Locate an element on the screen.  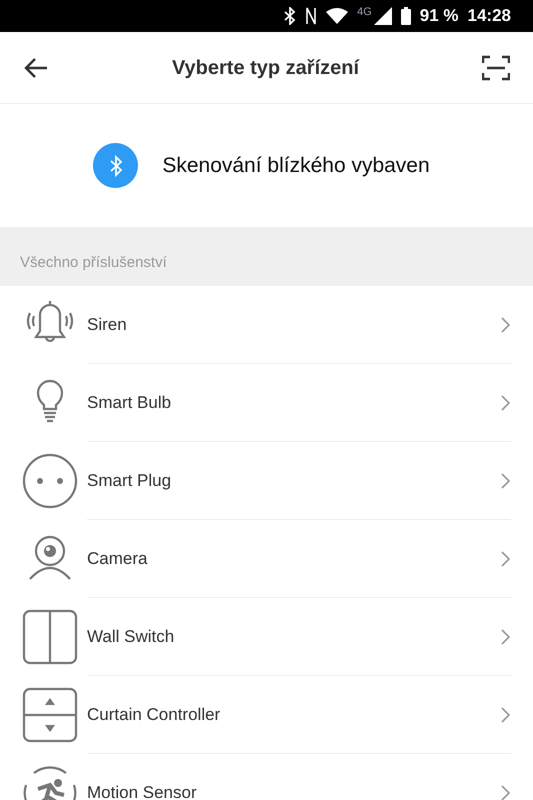
device-type-label: Wall Switch is located at coordinates (294, 637).